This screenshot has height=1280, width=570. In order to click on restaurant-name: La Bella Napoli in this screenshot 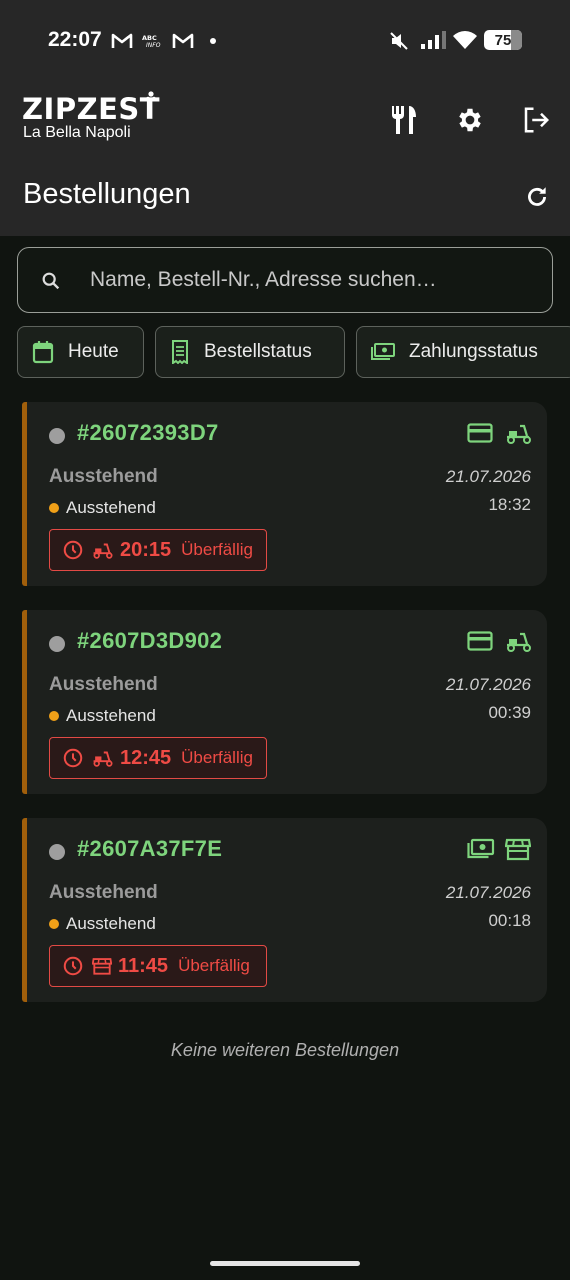, I will do `click(77, 132)`.